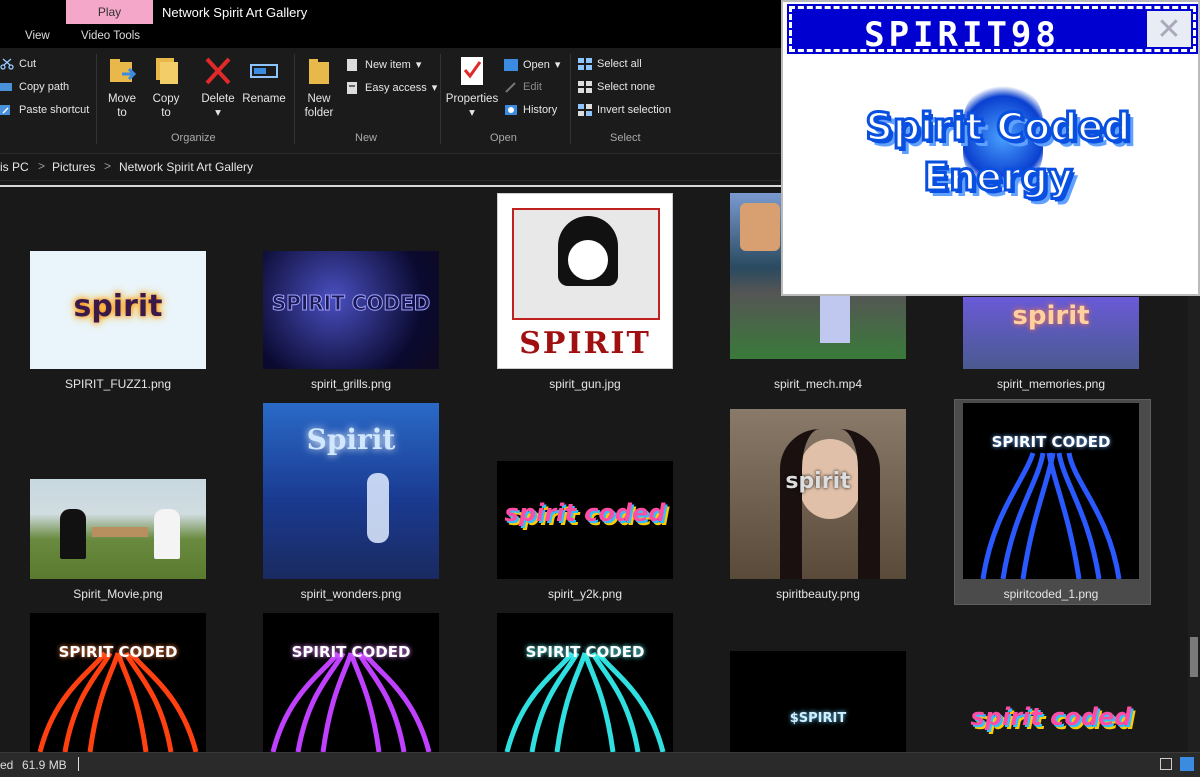 Image resolution: width=1200 pixels, height=777 pixels. Describe the element at coordinates (818, 384) in the screenshot. I see `file-name: spirit_mech.mp4` at that location.